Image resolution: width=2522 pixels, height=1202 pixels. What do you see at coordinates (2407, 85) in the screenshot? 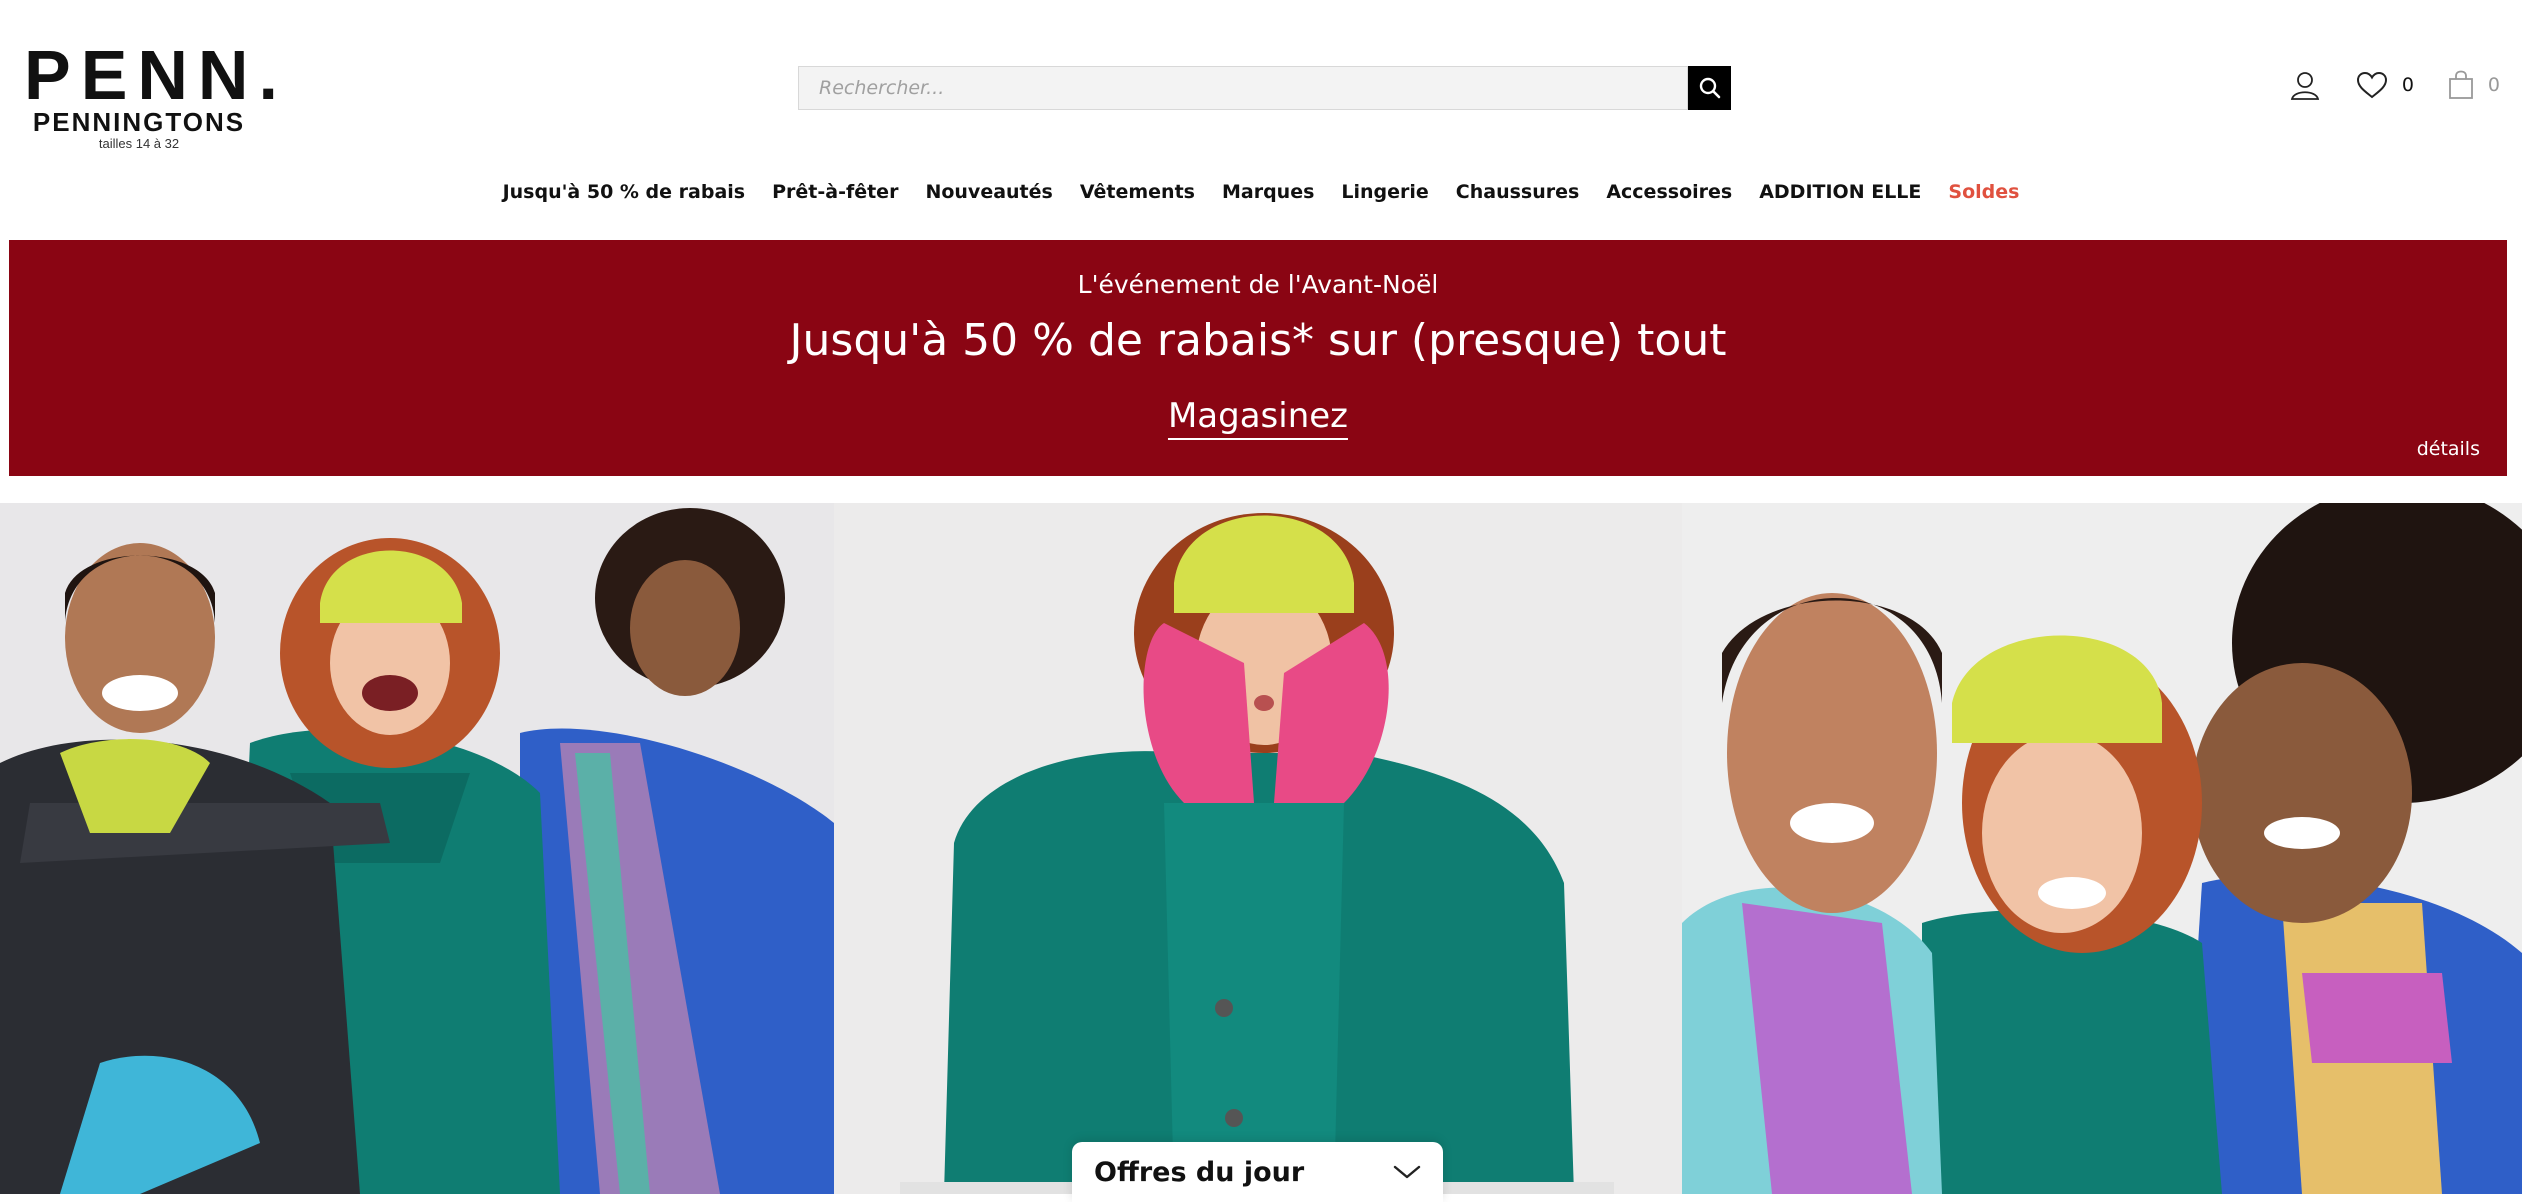
I see `wishlist-count: 0` at bounding box center [2407, 85].